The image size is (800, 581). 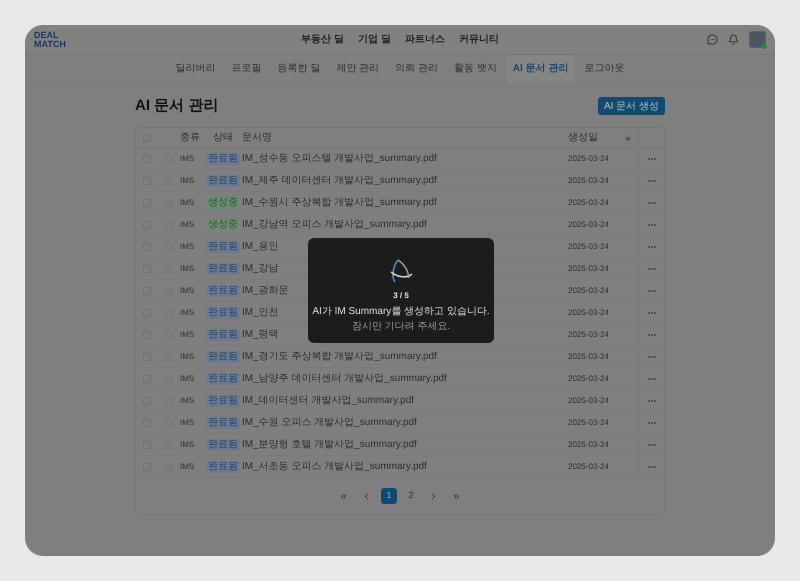 I want to click on document-name: IM_수원 오피스 개발사업_summary.pdf, so click(x=405, y=422).